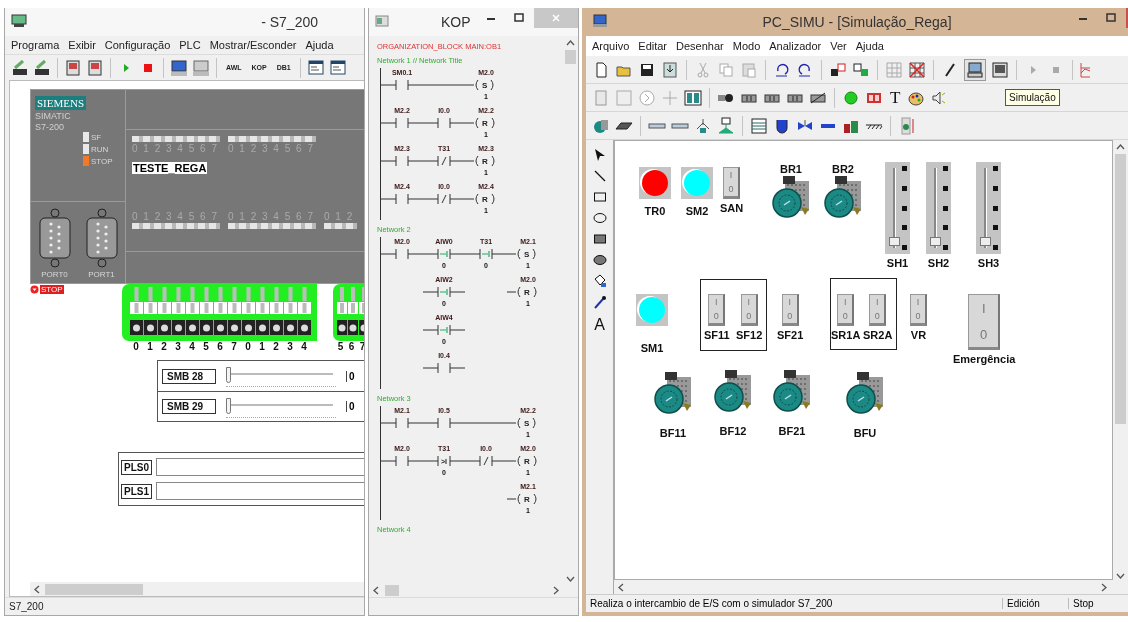 This screenshot has width=1128, height=622. I want to click on group-frame, so click(863, 314).